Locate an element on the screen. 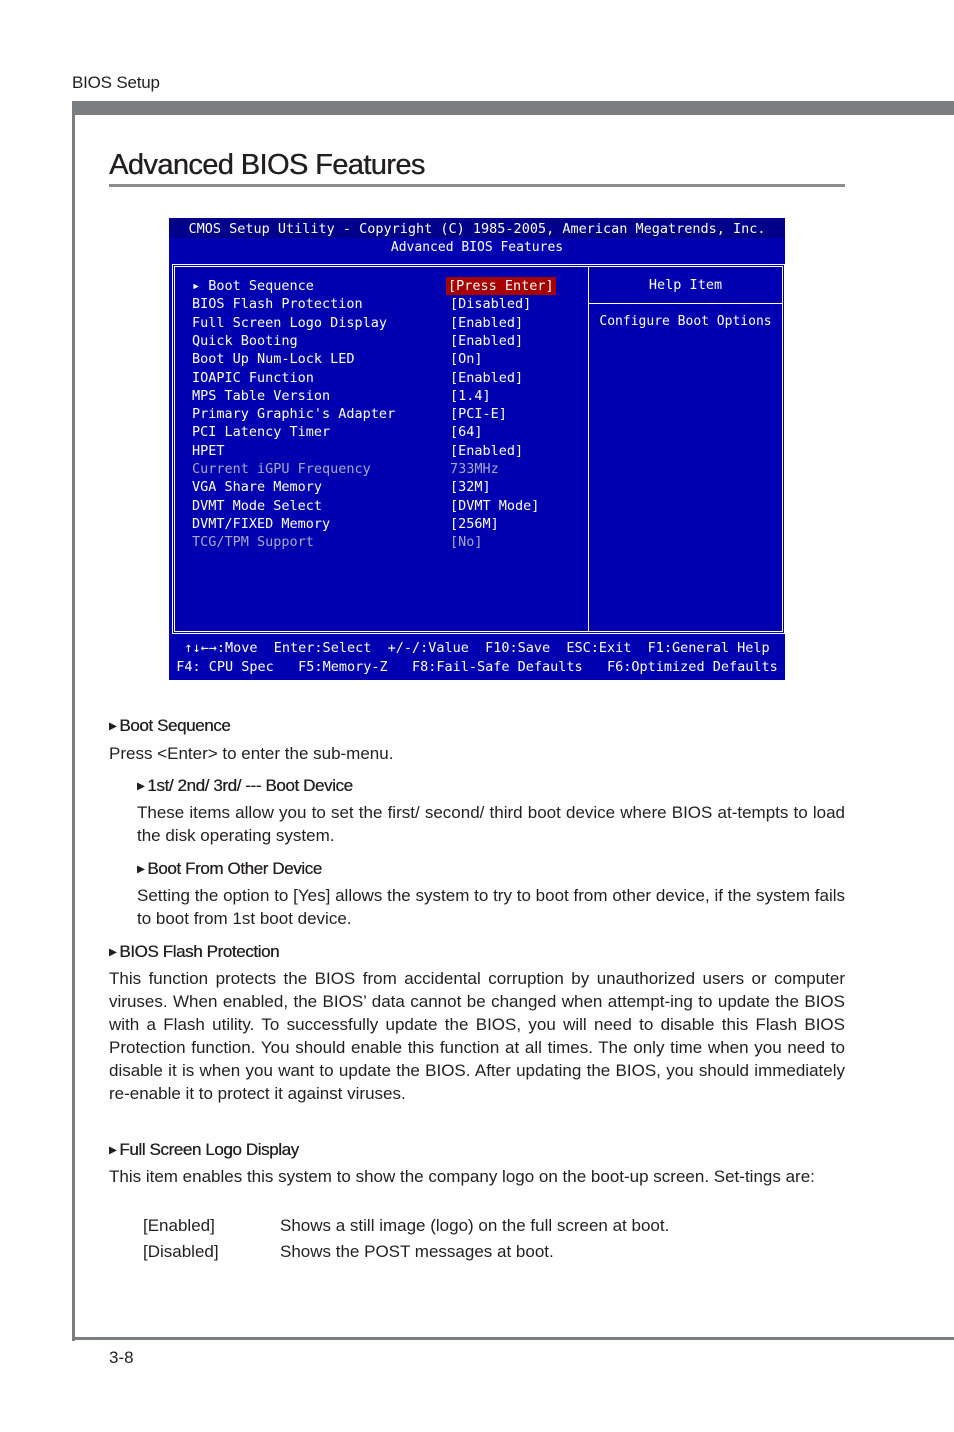 Image resolution: width=954 pixels, height=1432 pixels. bios-item-label: Current iGPU Frequency is located at coordinates (281, 469).